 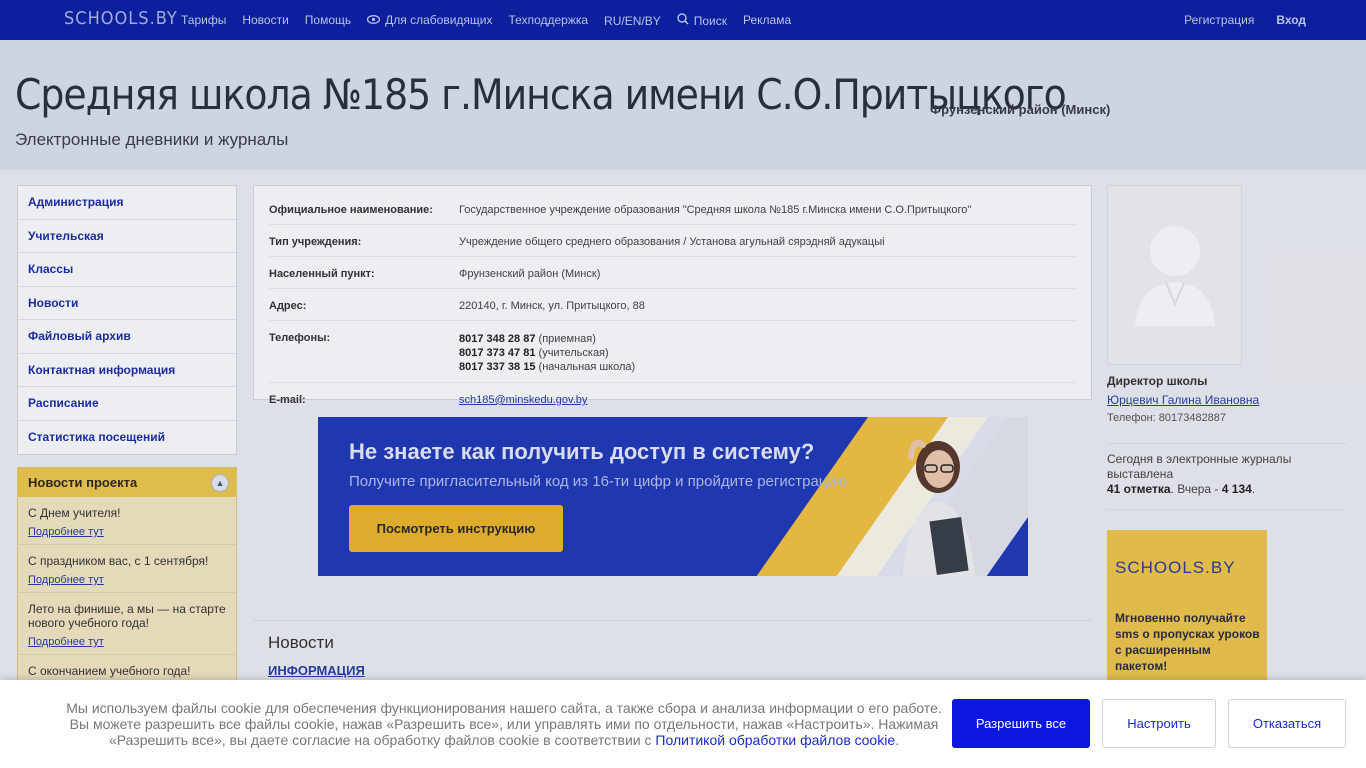 What do you see at coordinates (127, 438) in the screenshot?
I see `sidebar-item-stats: Статистика посещений` at bounding box center [127, 438].